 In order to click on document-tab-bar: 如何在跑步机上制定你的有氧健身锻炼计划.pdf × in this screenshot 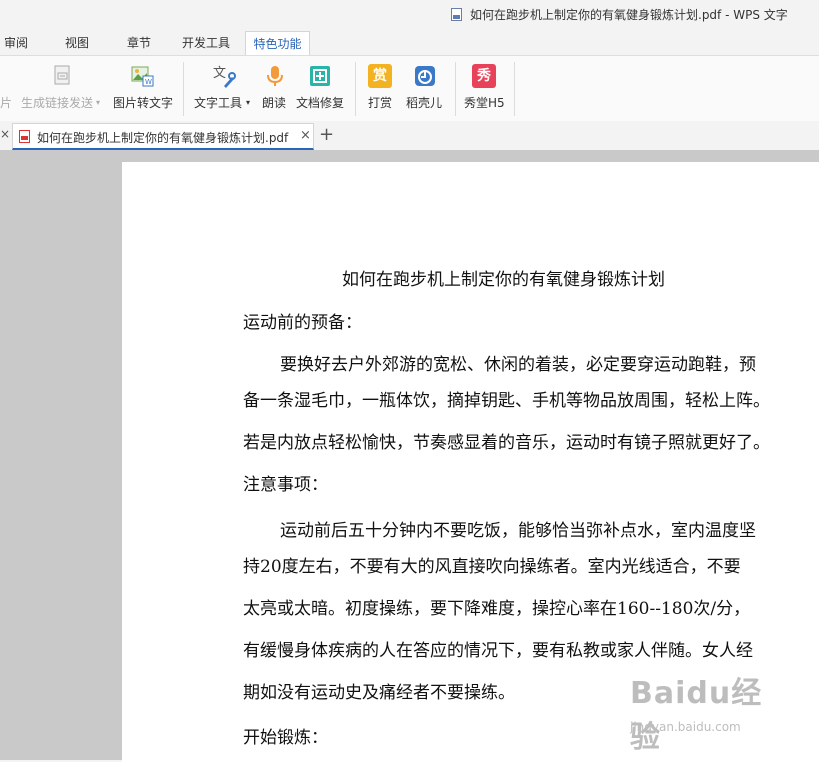, I will do `click(409, 135)`.